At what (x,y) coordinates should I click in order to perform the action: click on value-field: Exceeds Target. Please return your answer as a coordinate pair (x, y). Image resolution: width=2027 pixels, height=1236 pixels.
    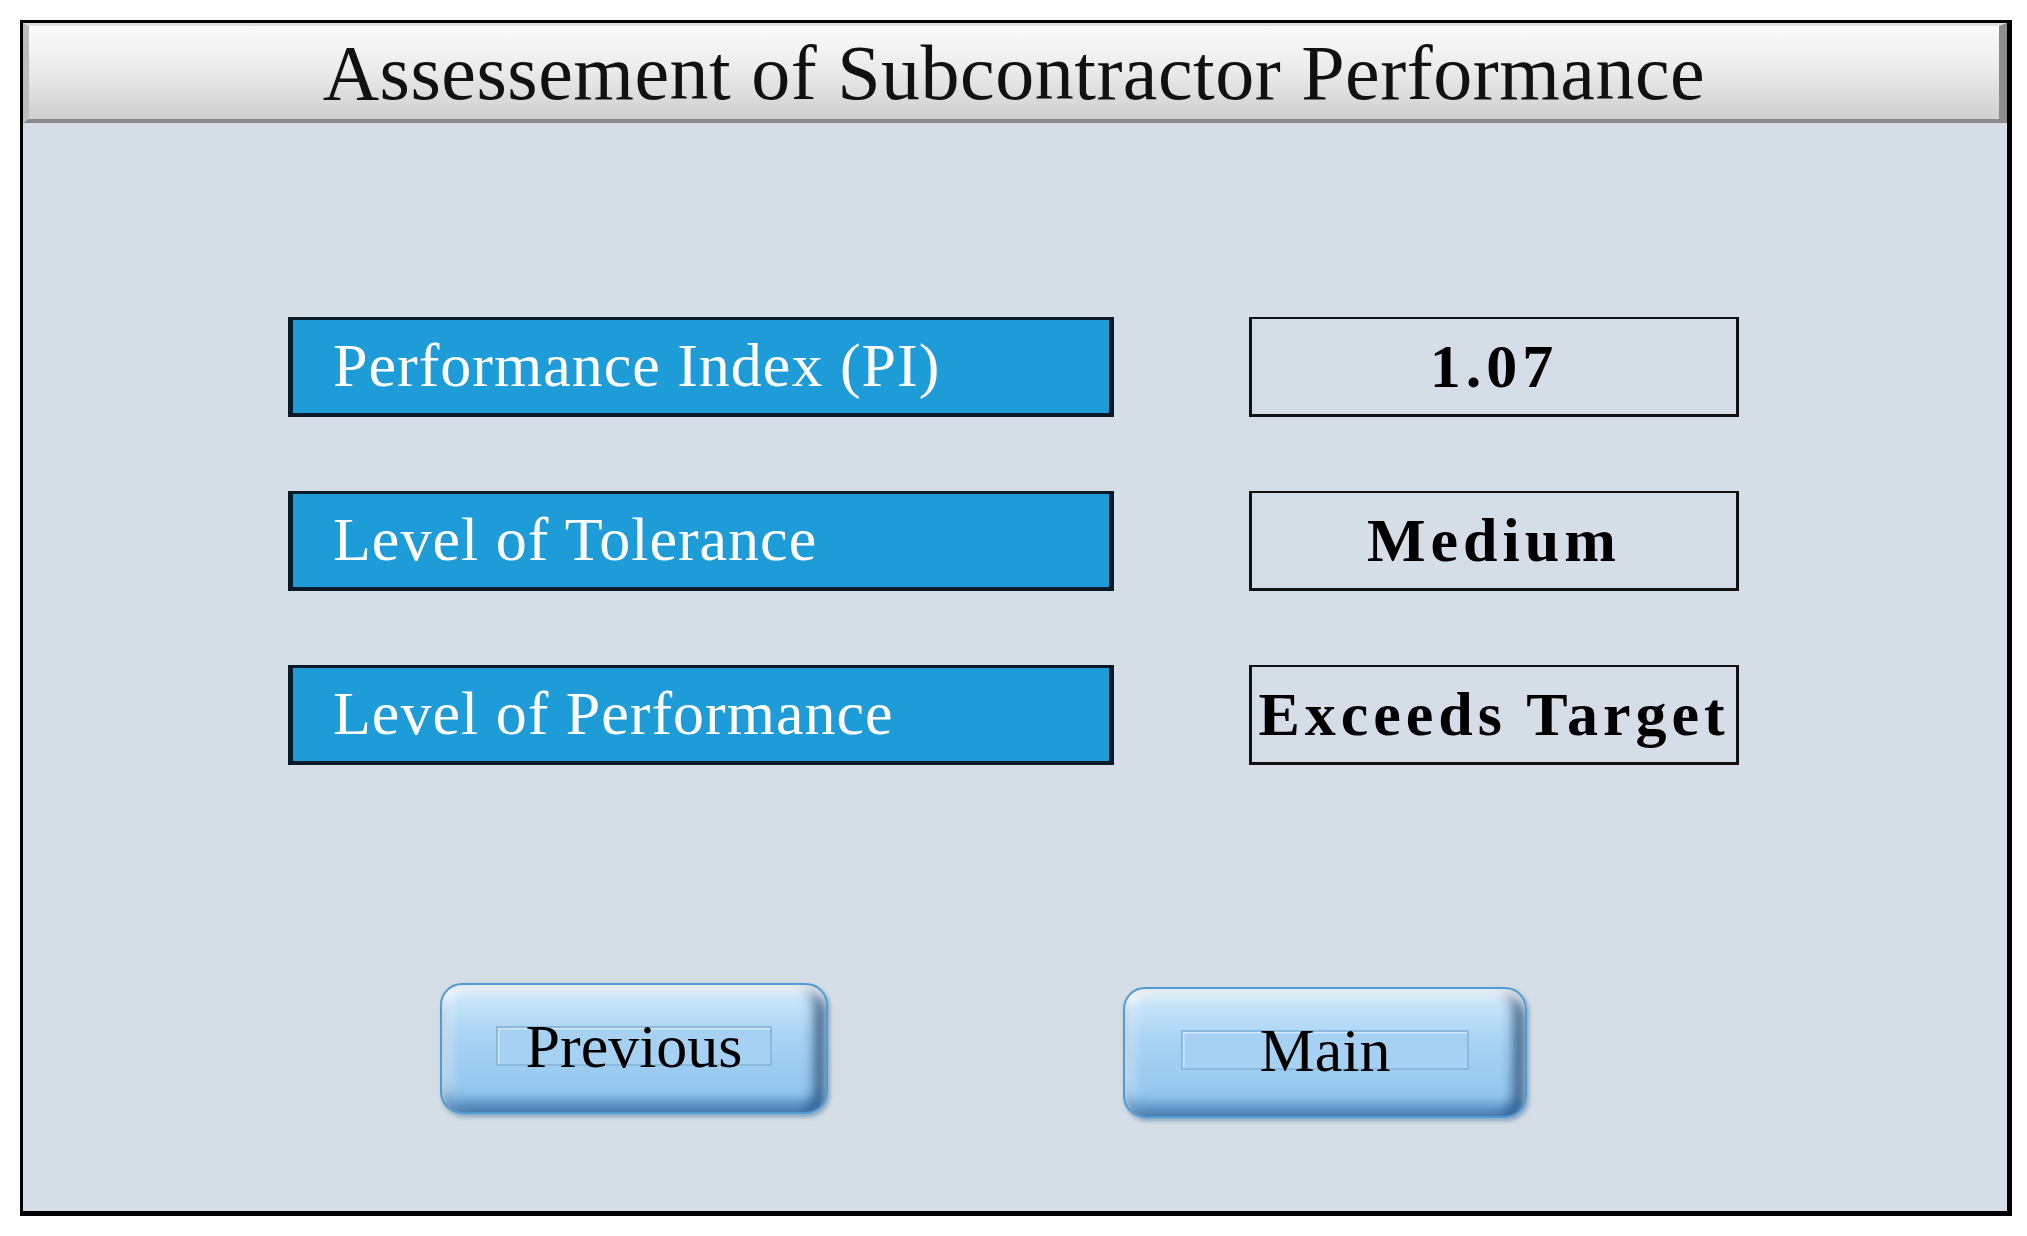
    Looking at the image, I should click on (1494, 715).